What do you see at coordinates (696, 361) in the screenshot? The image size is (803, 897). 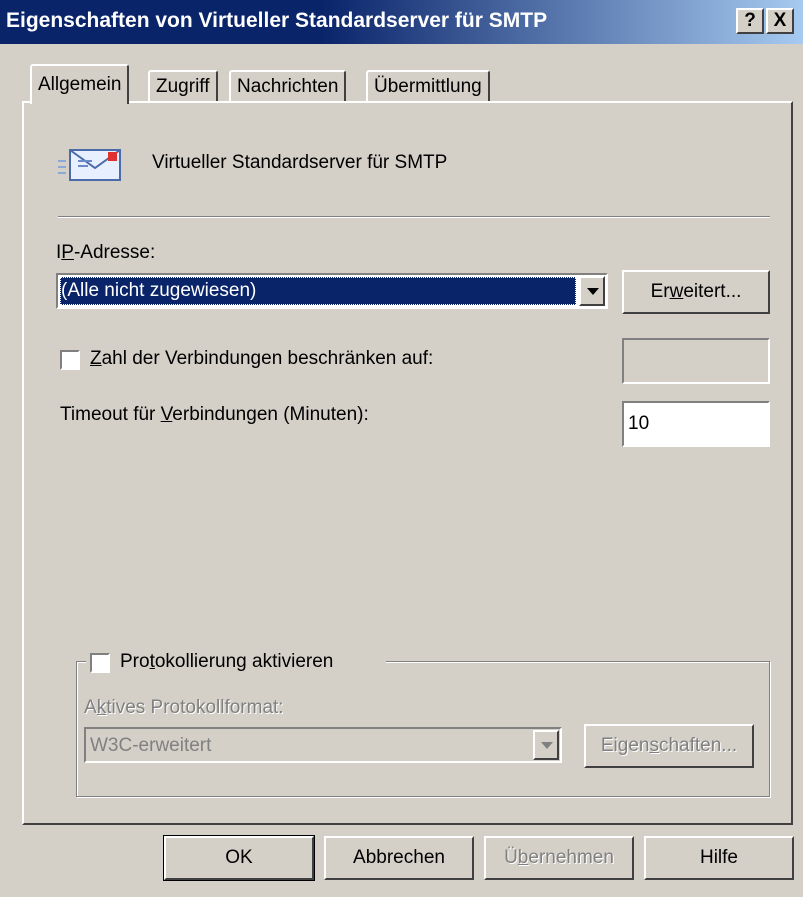 I see `limit-connections-field` at bounding box center [696, 361].